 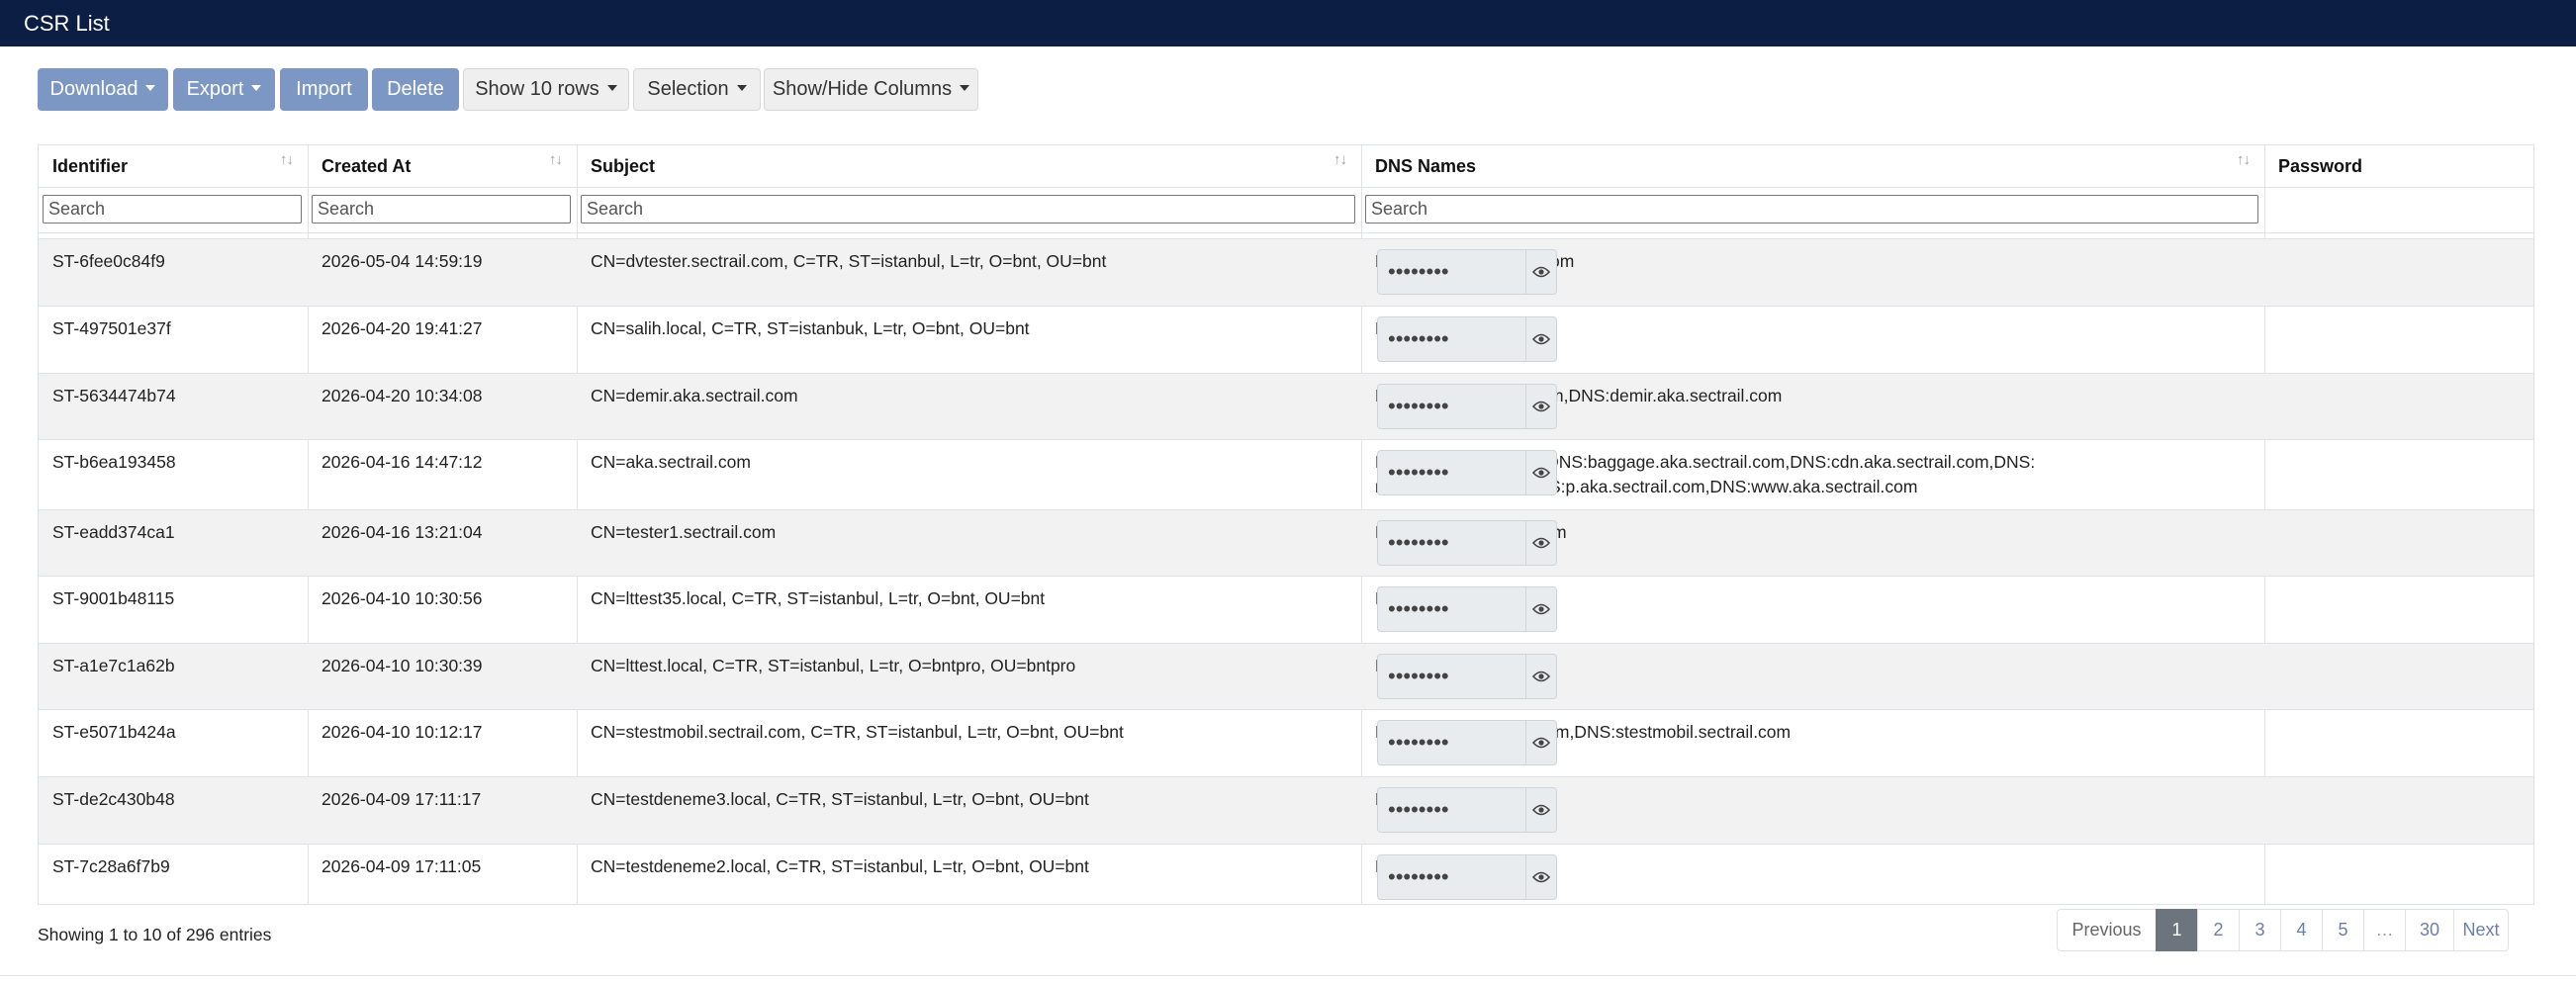 I want to click on header-subject: Subject, so click(x=969, y=166).